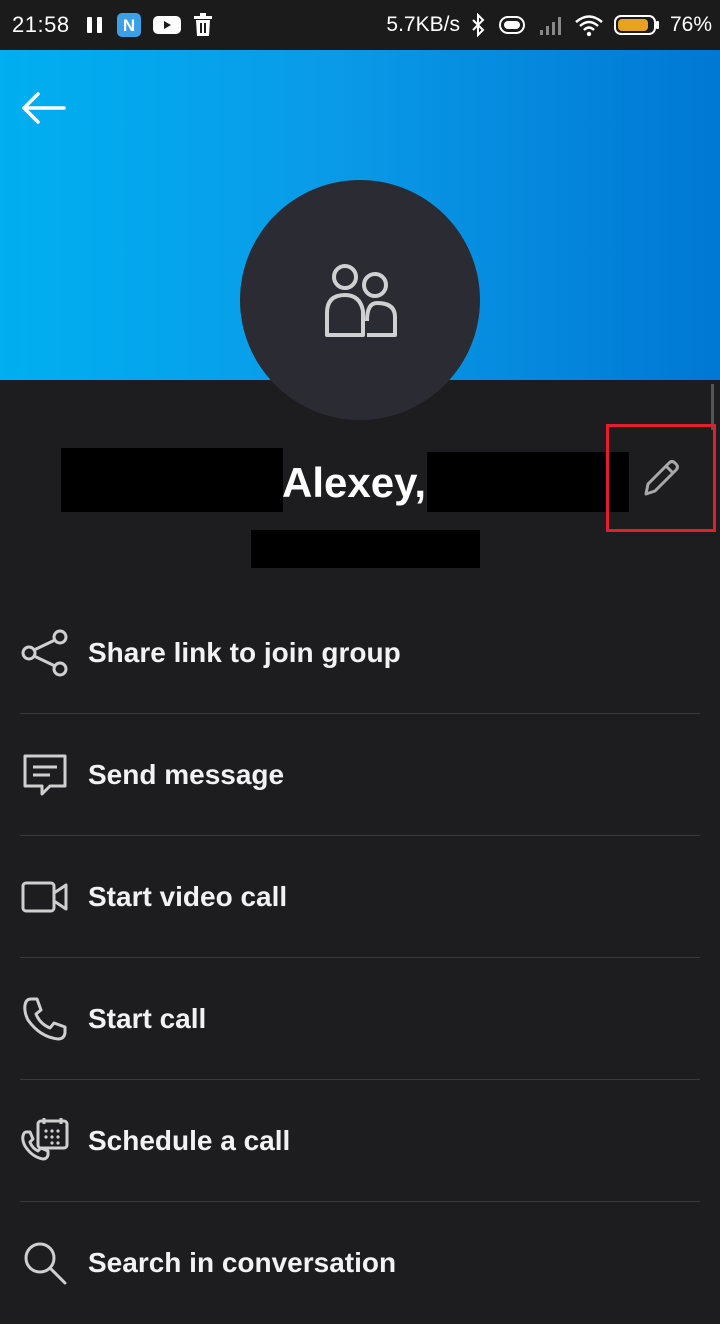 The image size is (720, 1324). Describe the element at coordinates (186, 774) in the screenshot. I see `action-label: Send message` at that location.